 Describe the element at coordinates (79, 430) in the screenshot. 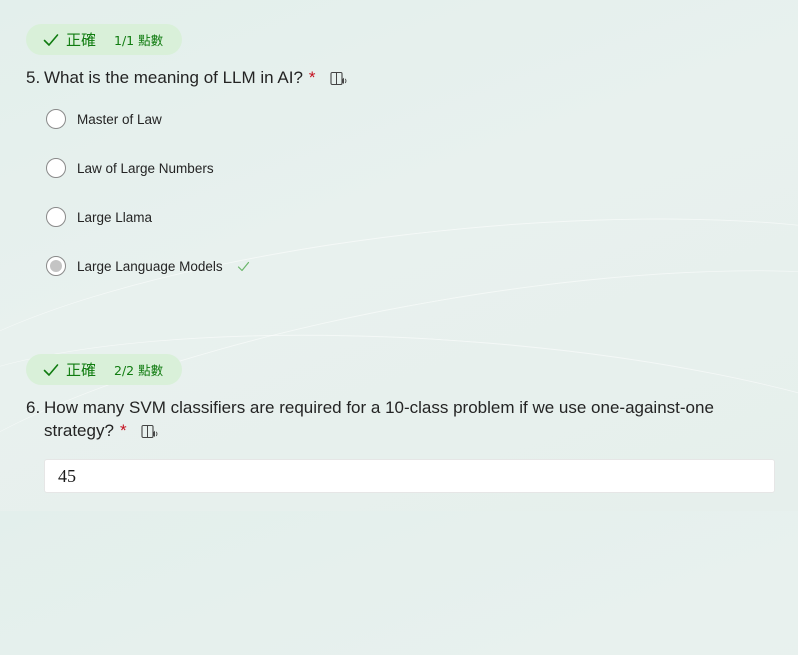

I see `q6-question-text-line2: strategy?` at that location.